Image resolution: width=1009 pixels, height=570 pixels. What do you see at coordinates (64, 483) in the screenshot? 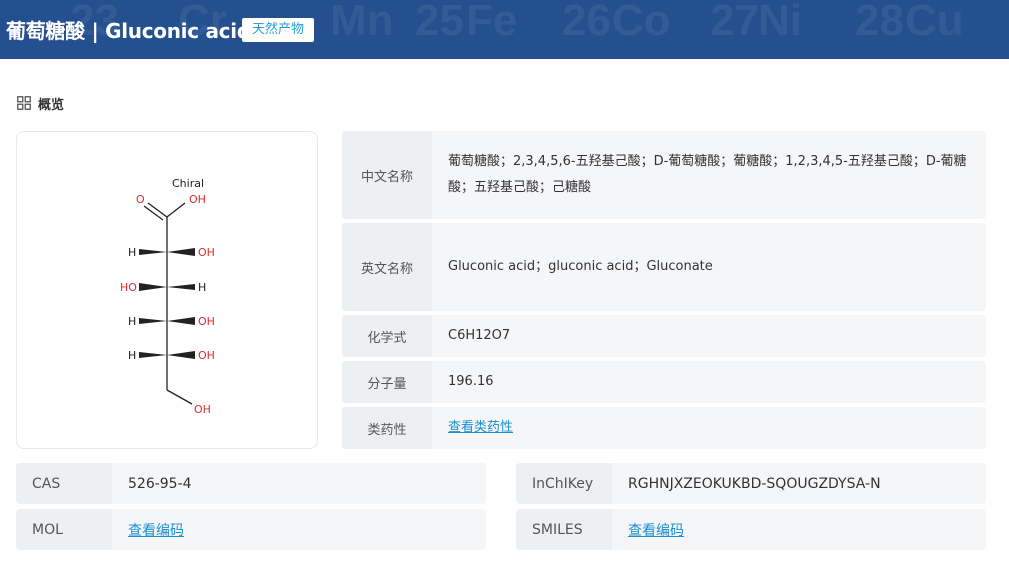
I see `cas-key: CAS` at bounding box center [64, 483].